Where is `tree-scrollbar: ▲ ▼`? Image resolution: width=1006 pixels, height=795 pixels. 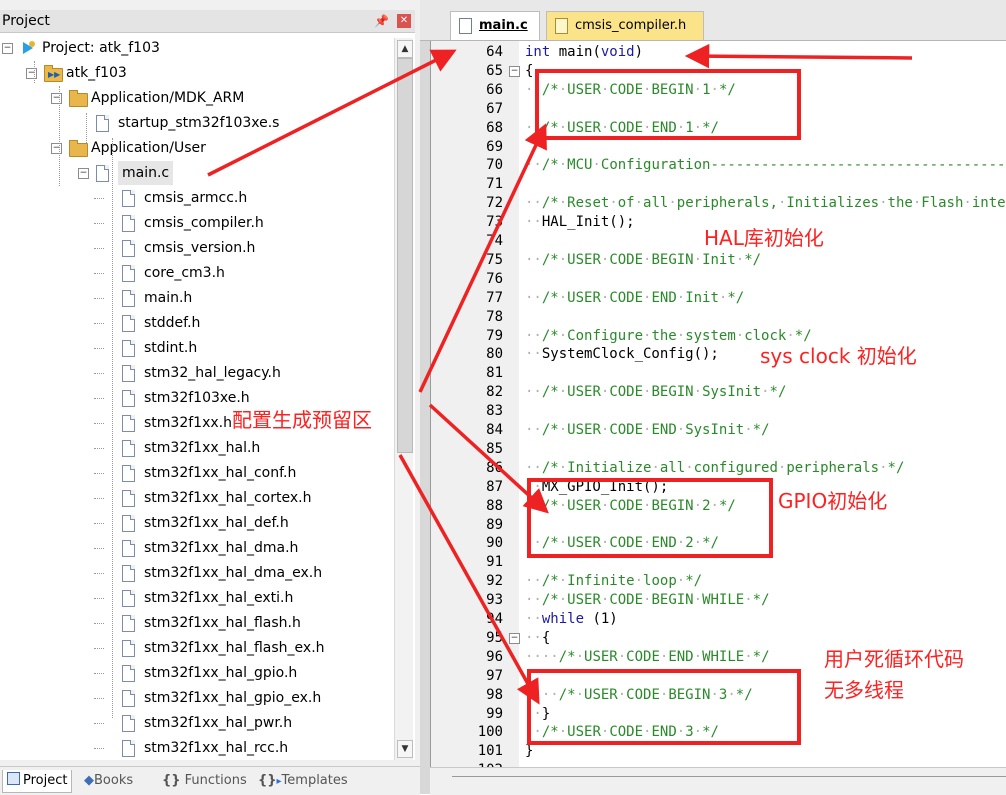
tree-scrollbar: ▲ ▼ is located at coordinates (403, 399).